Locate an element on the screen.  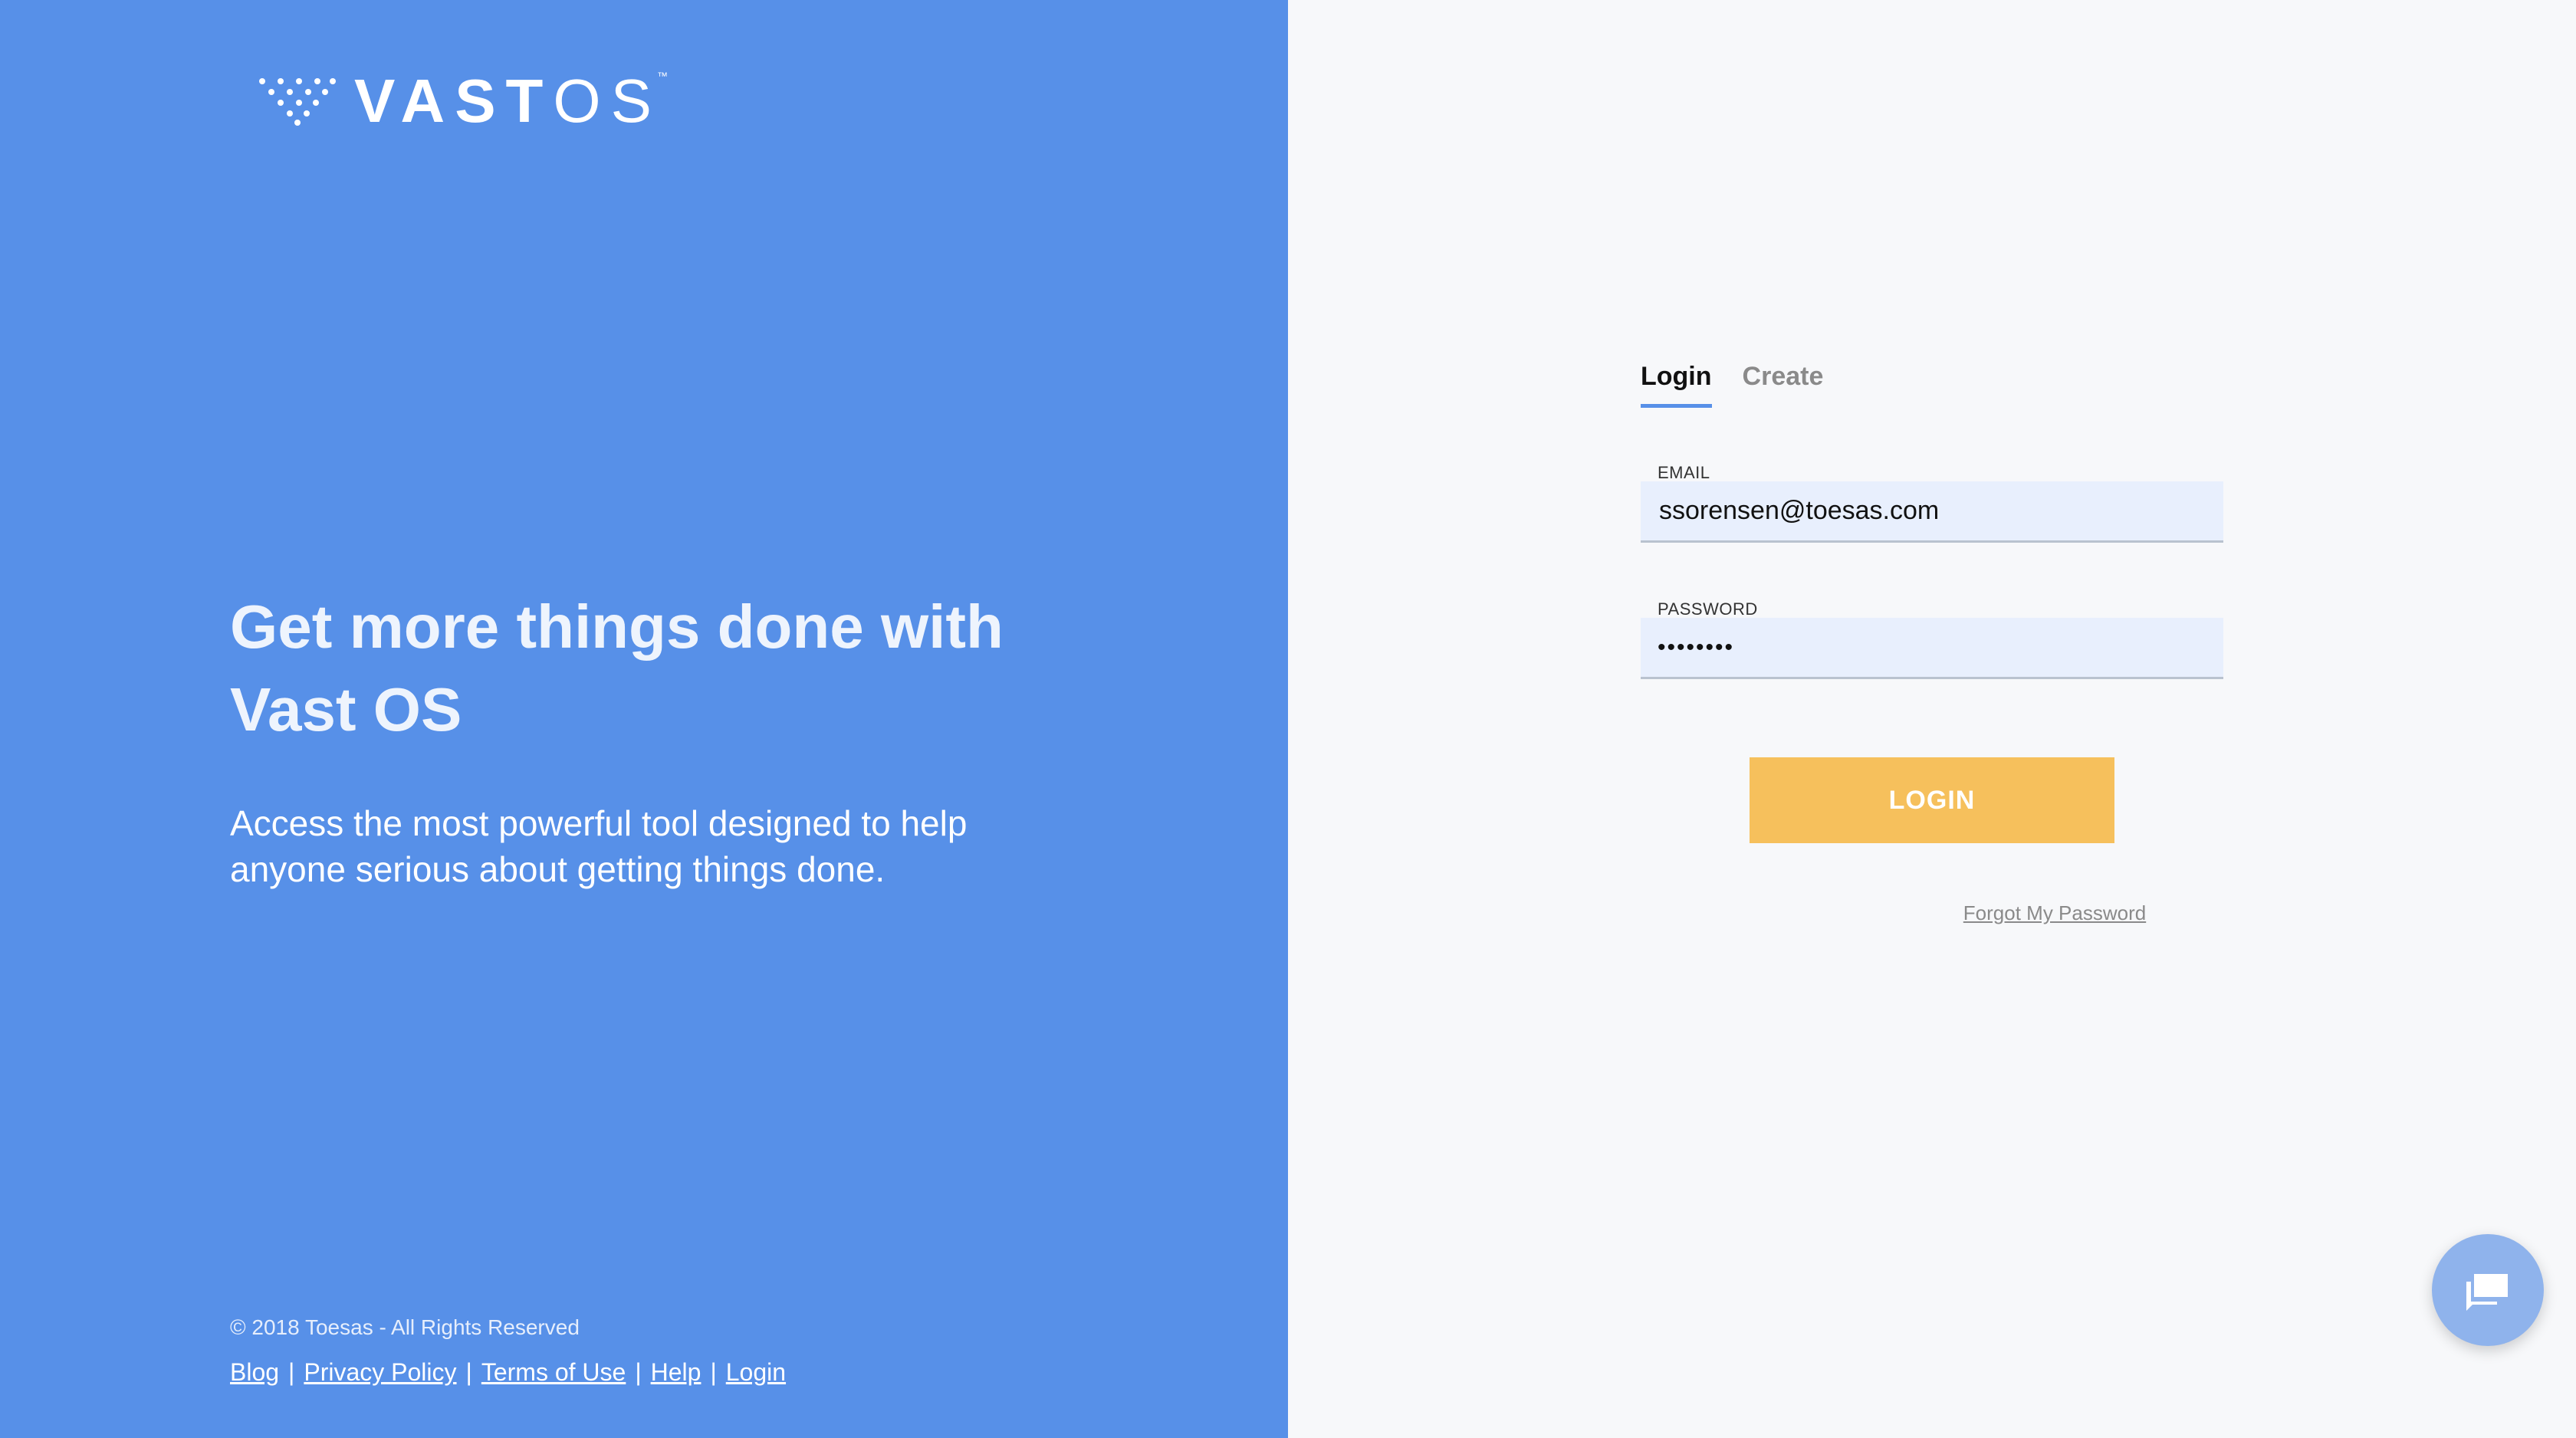
footer-link-terms-of-use: Terms of Use is located at coordinates (554, 1372).